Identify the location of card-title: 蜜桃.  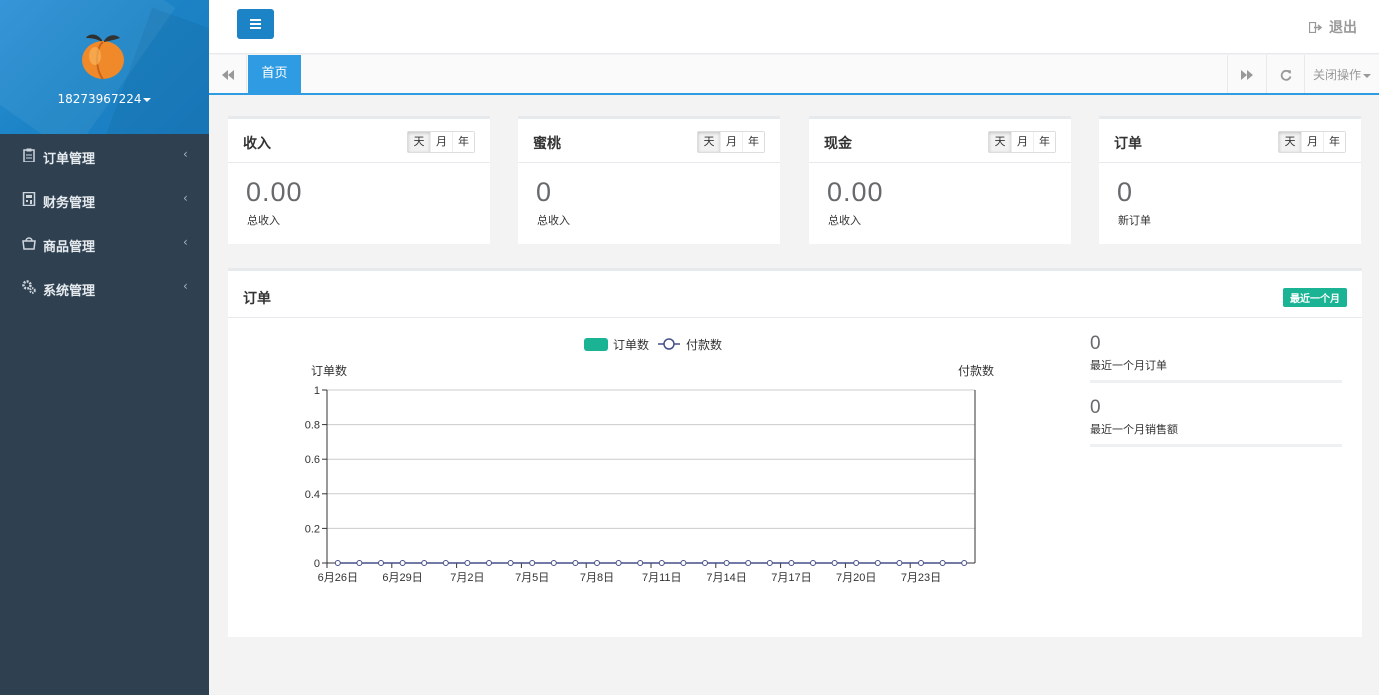
(547, 144).